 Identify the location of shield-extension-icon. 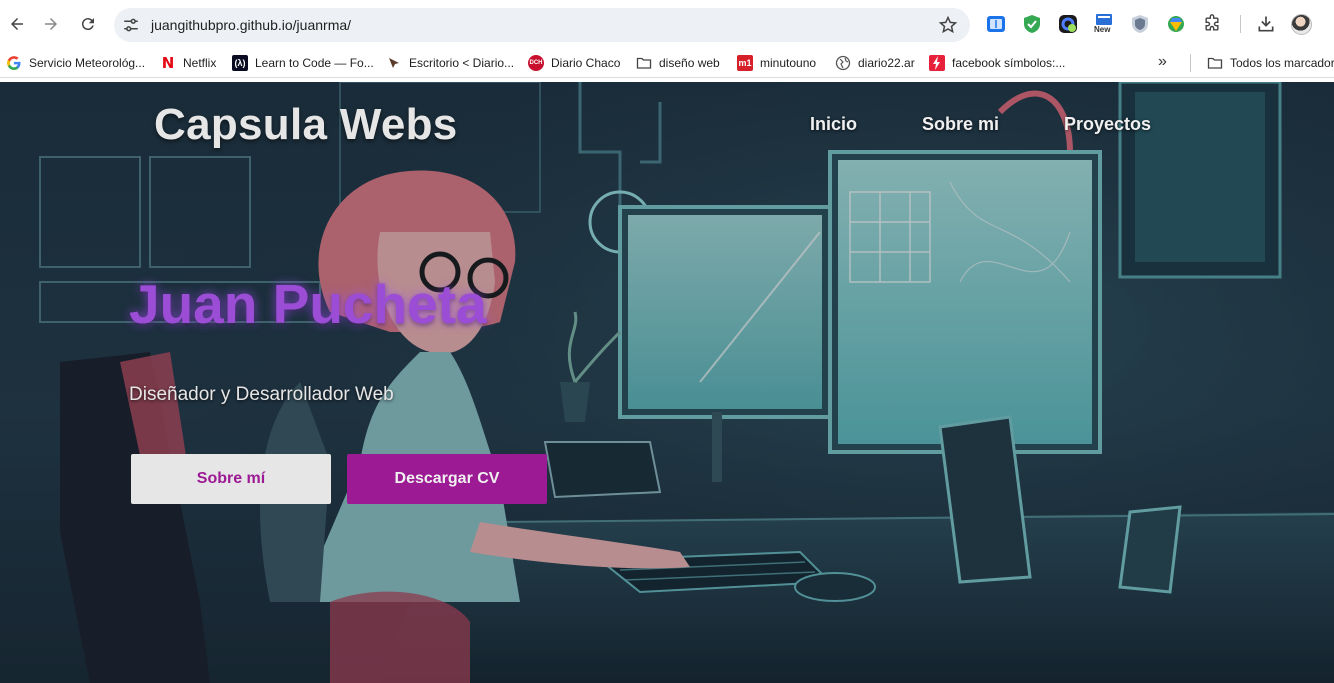
(1032, 24).